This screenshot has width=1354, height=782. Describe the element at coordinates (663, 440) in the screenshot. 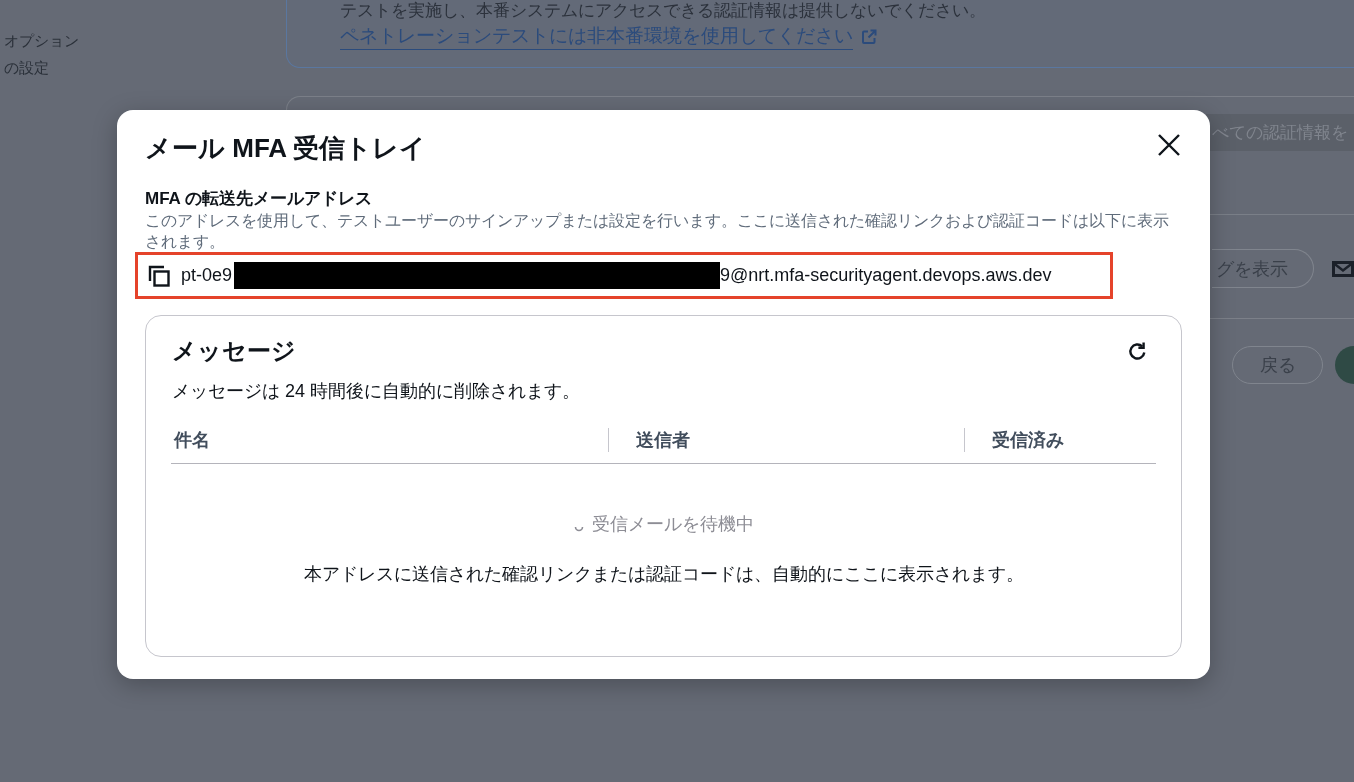

I see `column-header: 送信者` at that location.